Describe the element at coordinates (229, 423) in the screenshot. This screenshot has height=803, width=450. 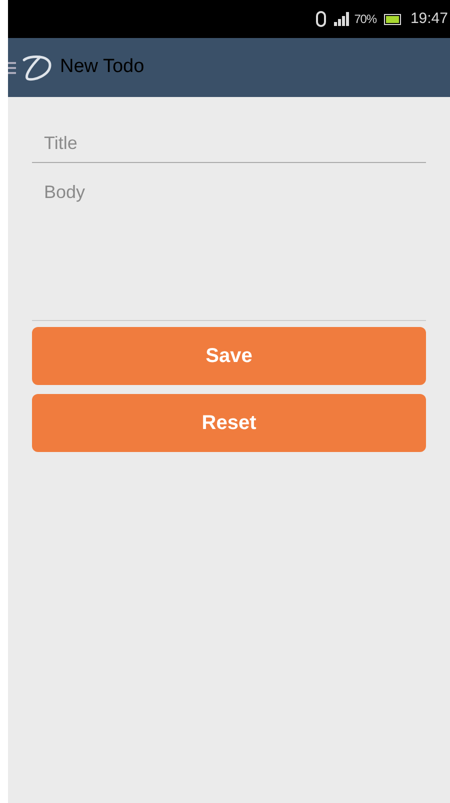
I see `action-button: Reset` at that location.